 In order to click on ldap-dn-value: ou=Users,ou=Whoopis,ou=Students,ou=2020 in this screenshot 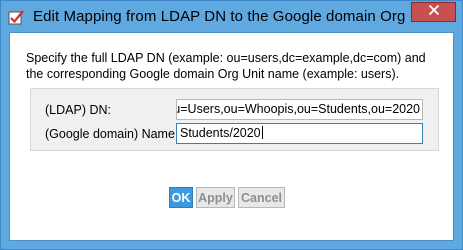, I will do `click(298, 109)`.